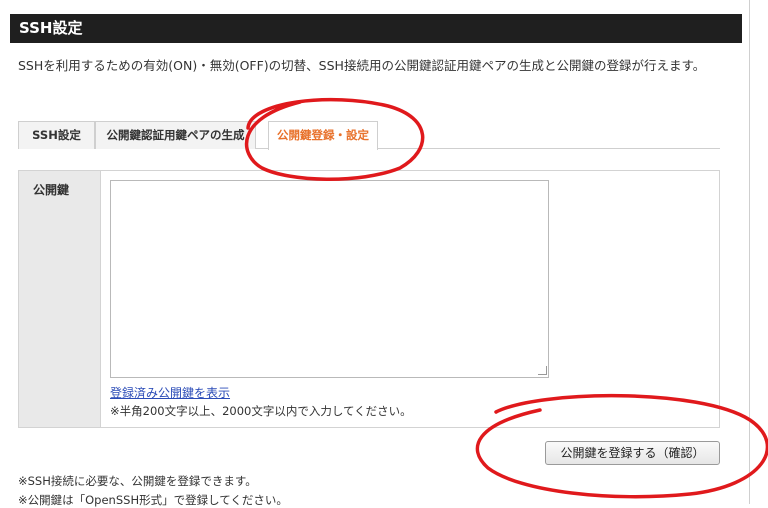 This screenshot has width=768, height=508. I want to click on register-key-confirm-button: 公開鍵を登録する（確認）, so click(632, 453).